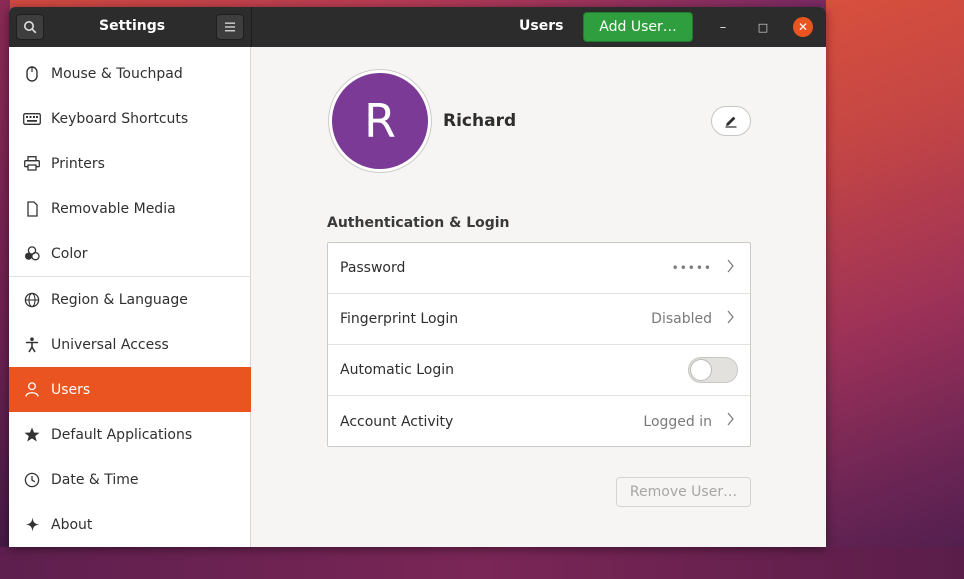 The width and height of the screenshot is (964, 579). I want to click on sidebar-item-label: Date & Time, so click(95, 479).